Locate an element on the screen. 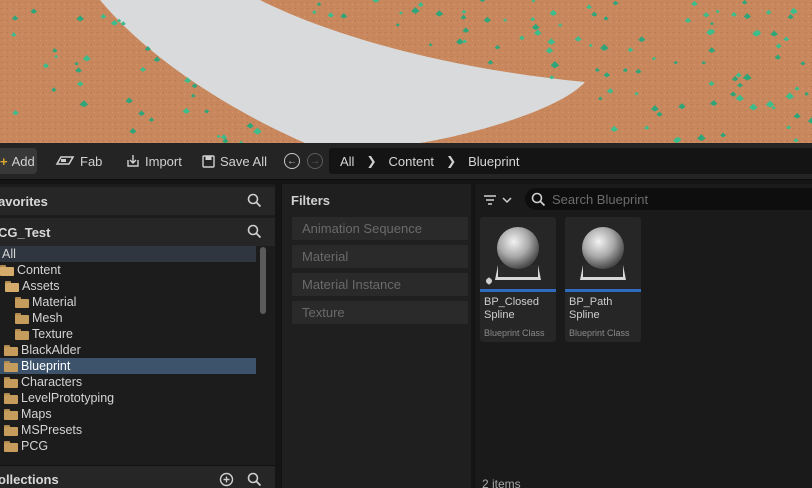  filter-animation-sequence: Animation Sequence is located at coordinates (380, 228).